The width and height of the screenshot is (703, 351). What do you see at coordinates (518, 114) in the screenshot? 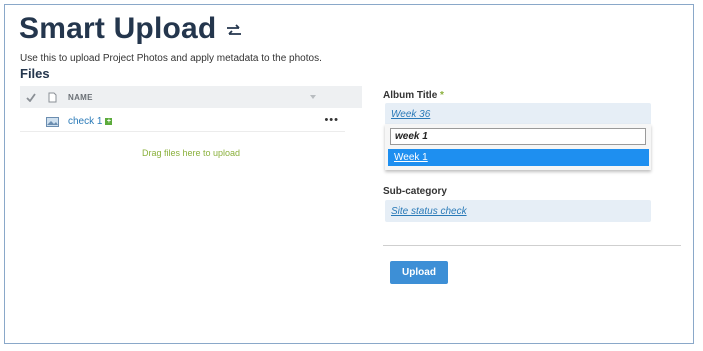
I see `album-title-select: Week 36` at bounding box center [518, 114].